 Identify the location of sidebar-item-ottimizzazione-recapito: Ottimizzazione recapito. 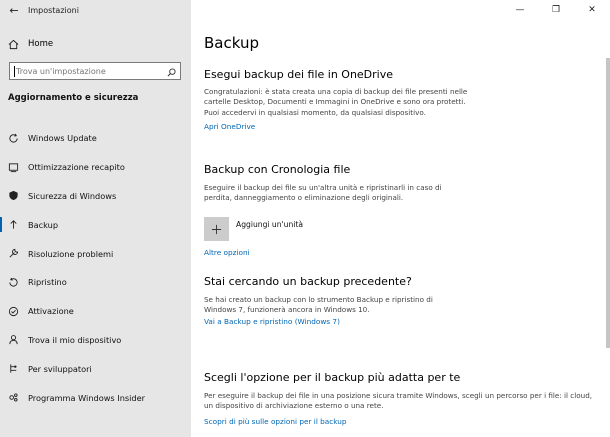
(95, 167).